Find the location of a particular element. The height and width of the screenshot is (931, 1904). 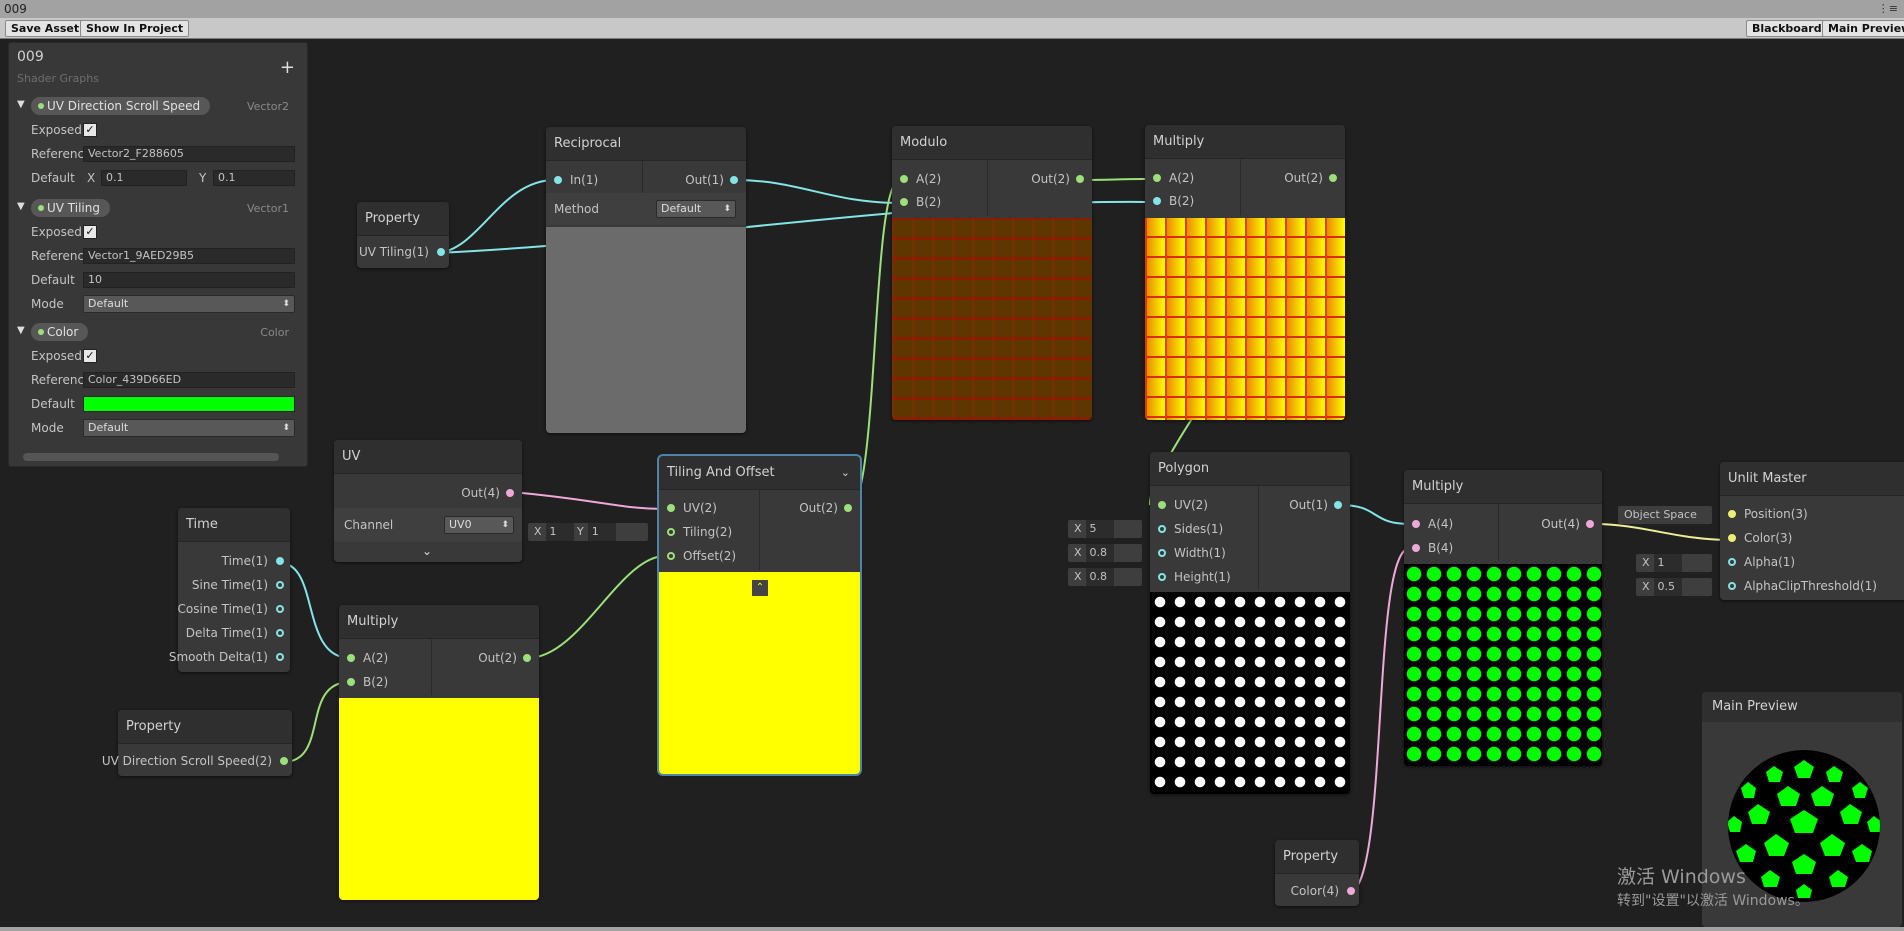

divider is located at coordinates (987, 188).